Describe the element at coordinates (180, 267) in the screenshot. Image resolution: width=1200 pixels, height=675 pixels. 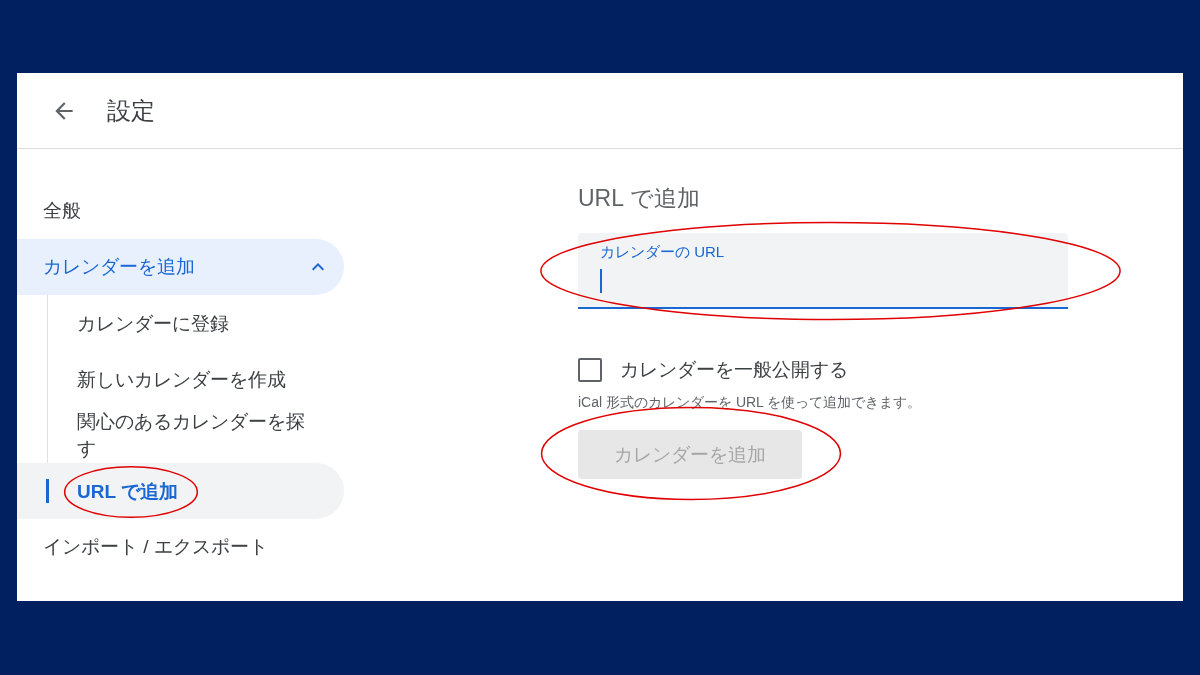
I see `sidebar-item: カレンダーを追加` at that location.